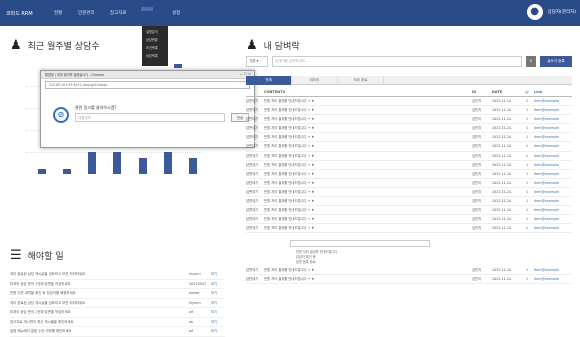  Describe the element at coordinates (397, 61) in the screenshot. I see `search-input: 검색어를 입력하세요` at that location.